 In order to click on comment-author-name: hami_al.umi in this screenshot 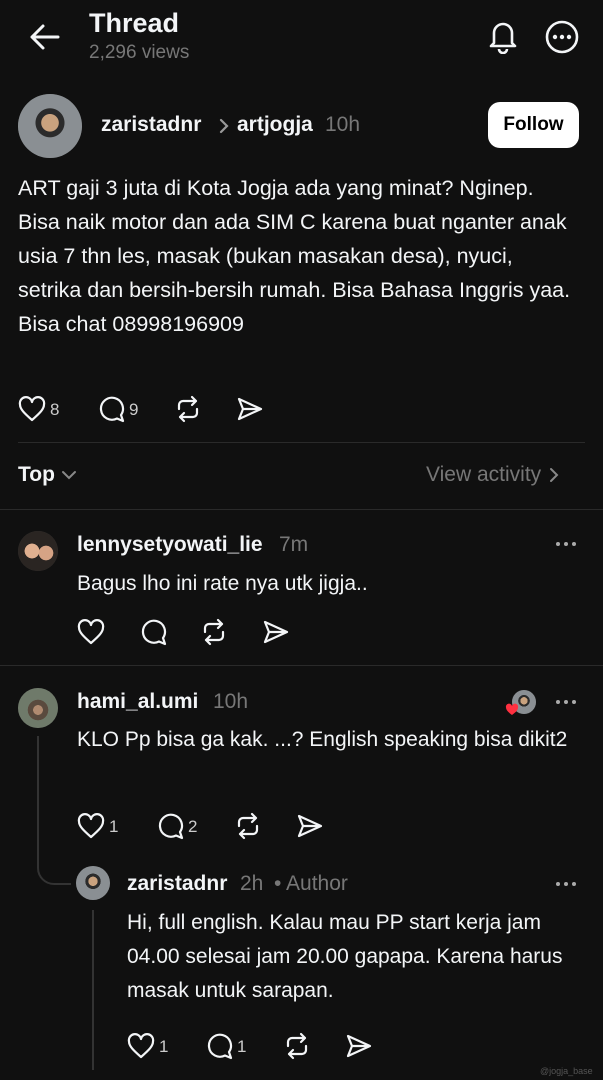, I will do `click(137, 702)`.